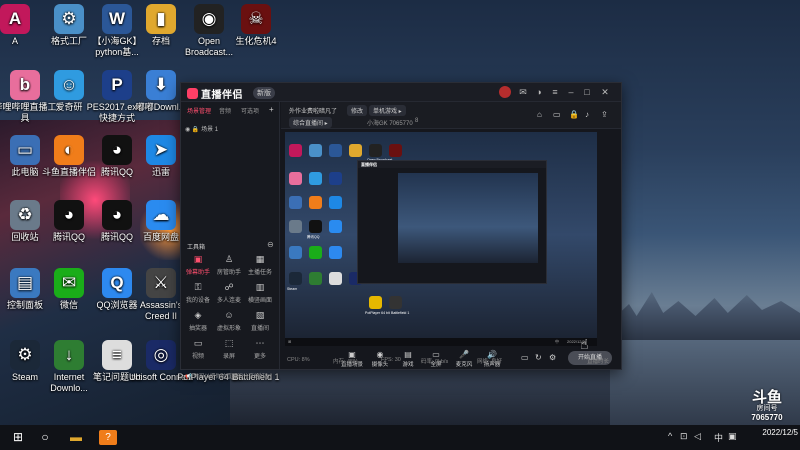  Describe the element at coordinates (228, 357) in the screenshot. I see `toolbox-item-label: 录屏` at that location.